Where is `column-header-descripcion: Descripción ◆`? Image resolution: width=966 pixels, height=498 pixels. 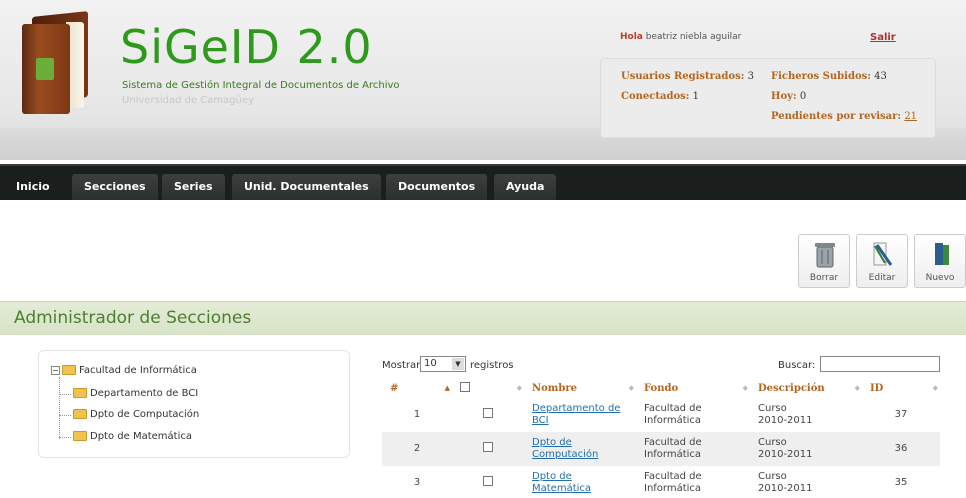
column-header-descripcion: Descripción ◆ is located at coordinates (806, 388).